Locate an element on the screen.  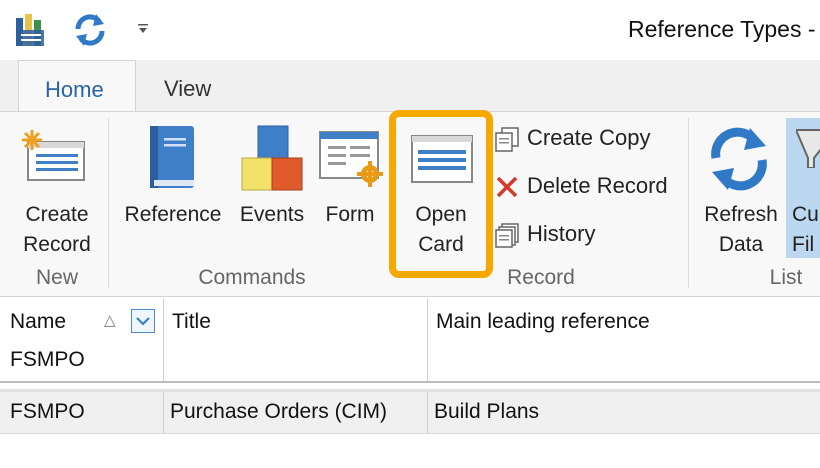
create-record-label-2: Record is located at coordinates (57, 244).